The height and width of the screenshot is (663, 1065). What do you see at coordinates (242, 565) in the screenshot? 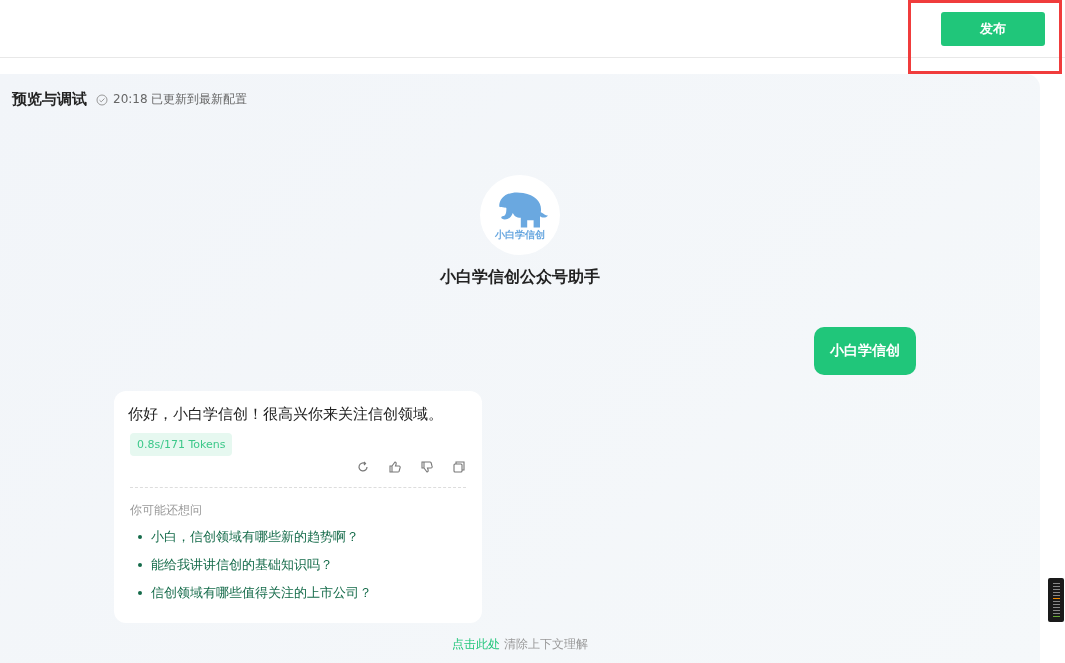
I see `suggestion-link: 能给我讲讲信创的基础知识吗？` at bounding box center [242, 565].